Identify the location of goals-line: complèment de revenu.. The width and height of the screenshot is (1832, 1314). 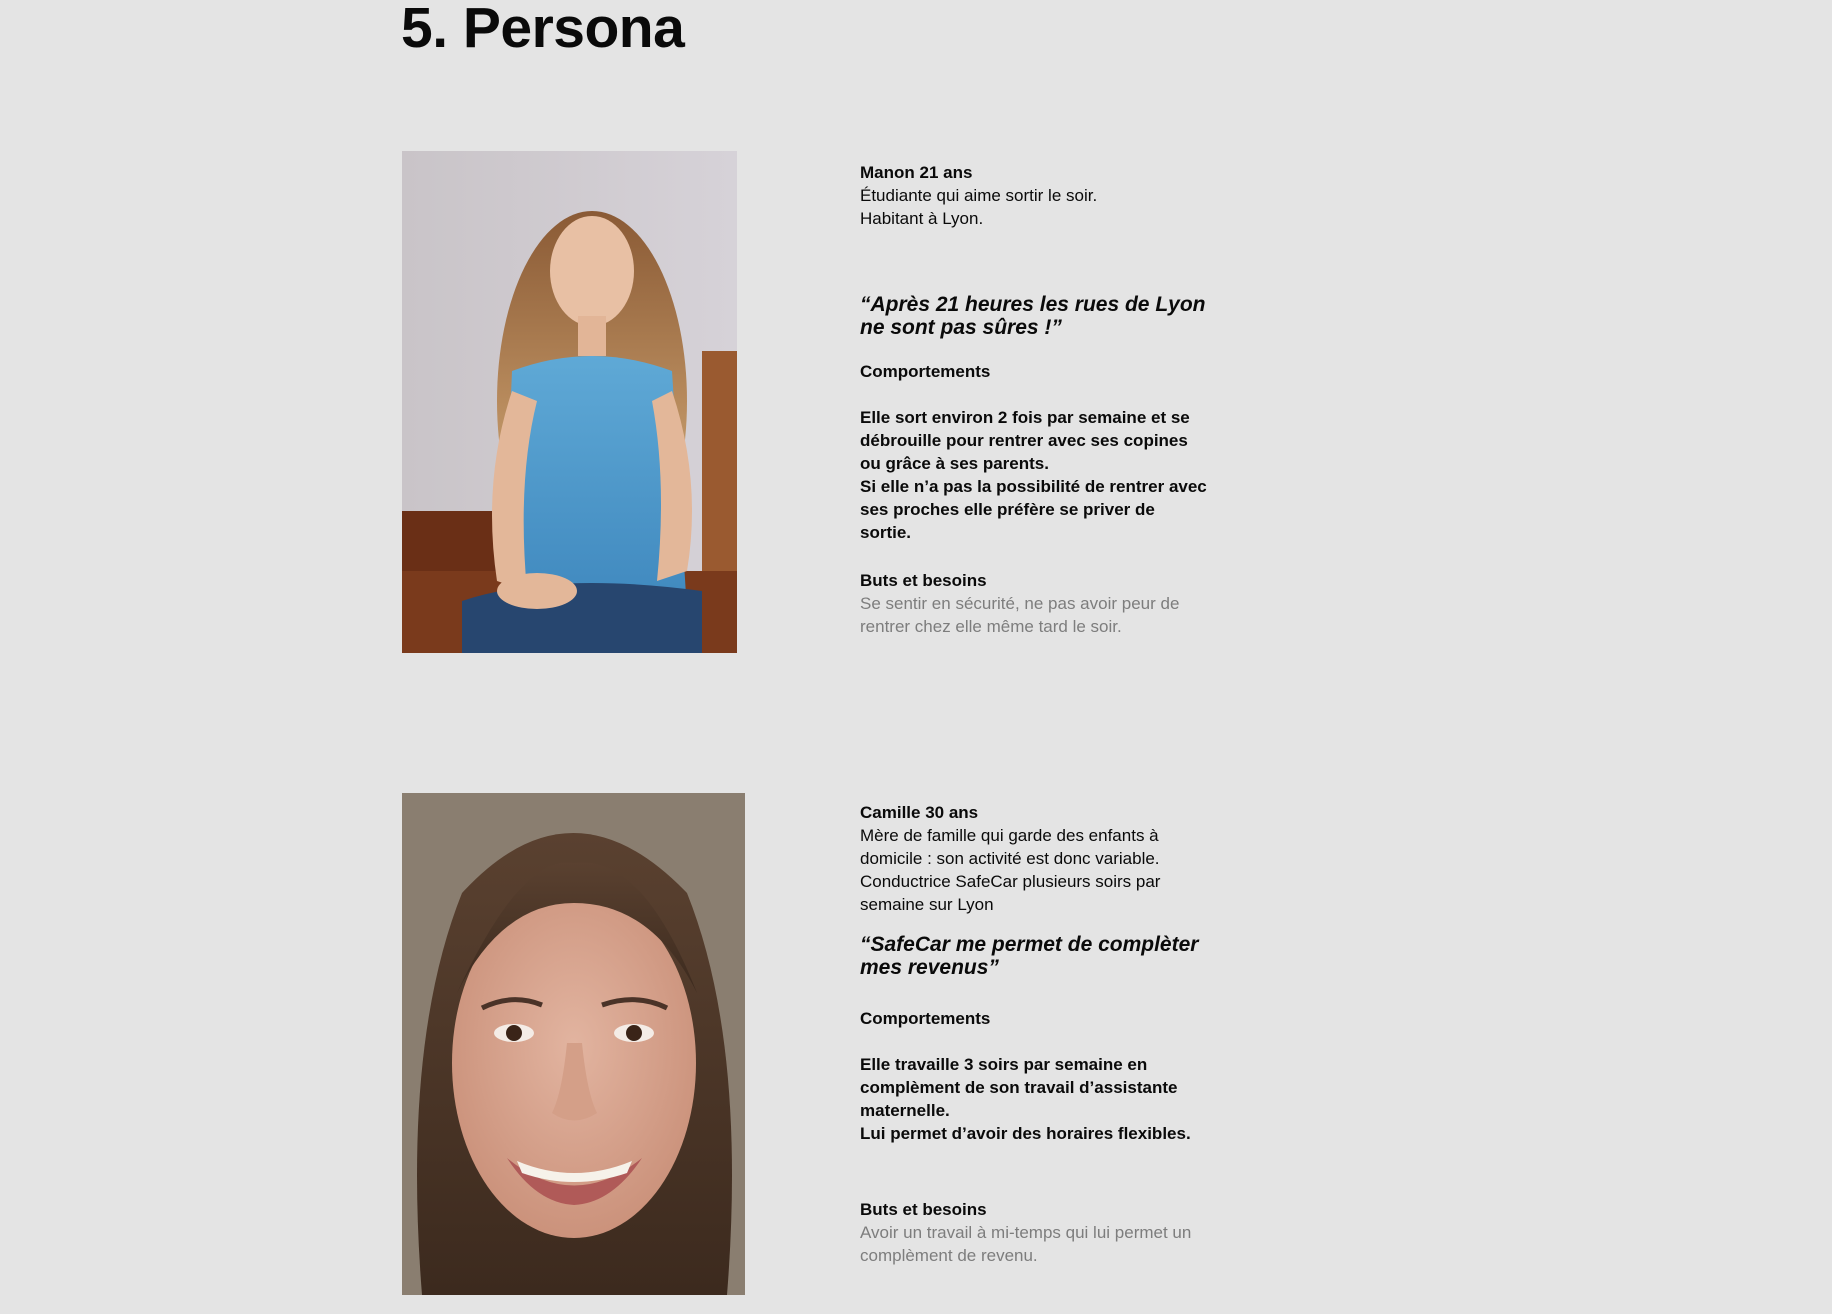
(949, 1255).